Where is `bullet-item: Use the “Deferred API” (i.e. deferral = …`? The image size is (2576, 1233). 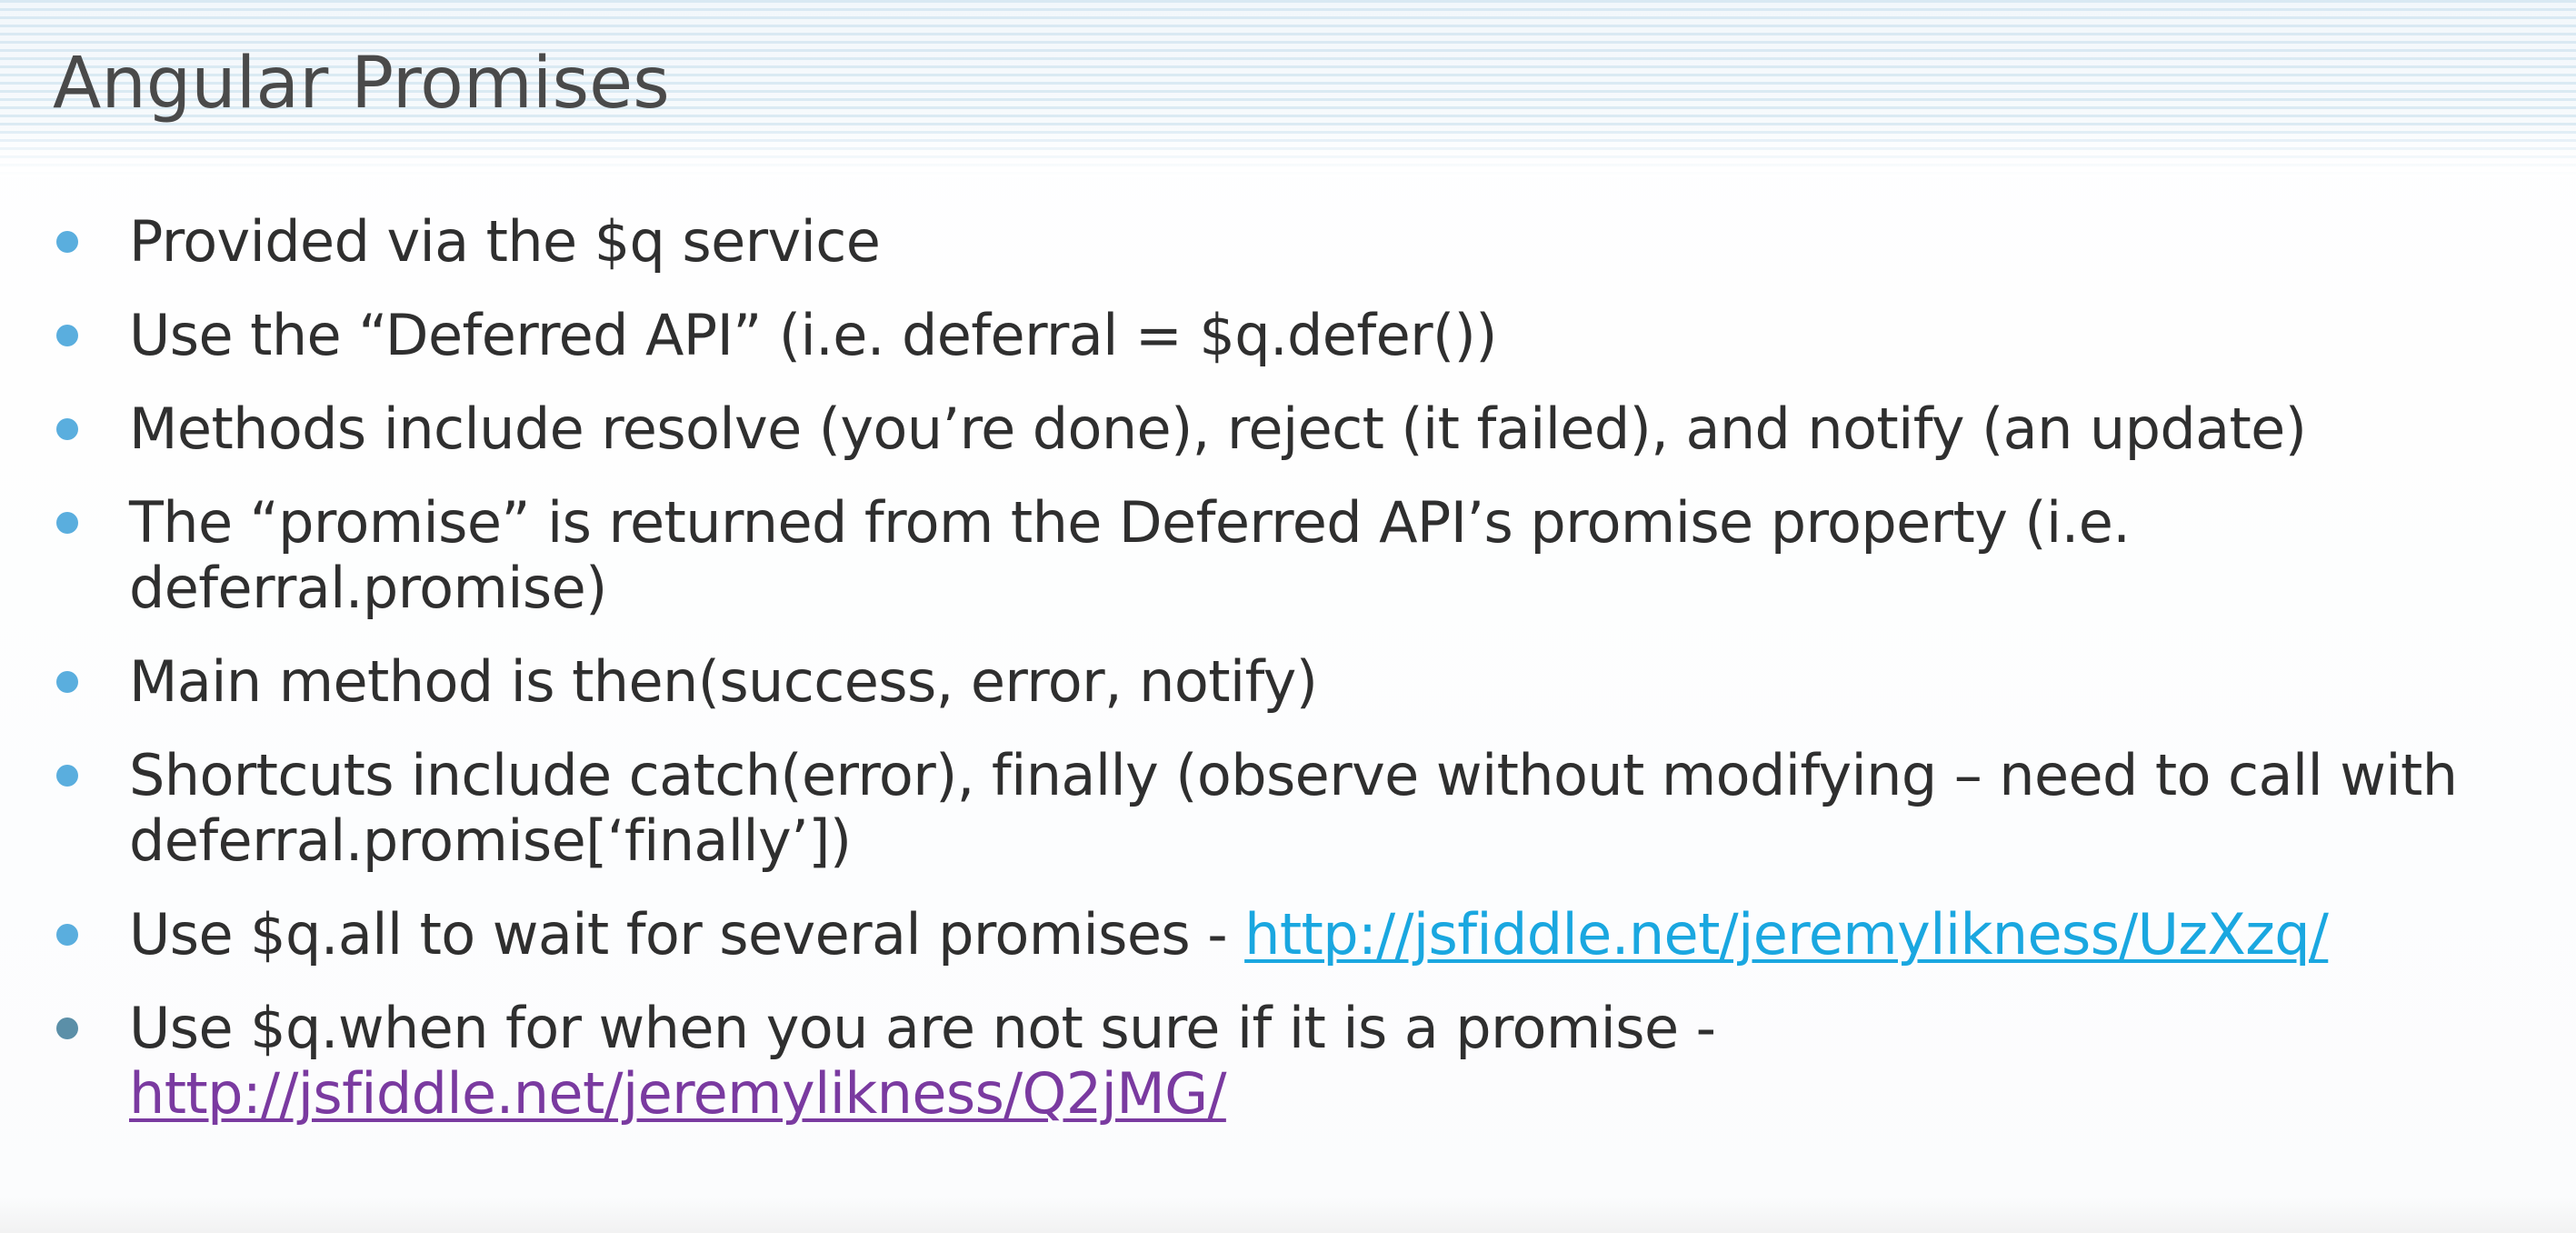 bullet-item: Use the “Deferred API” (i.e. deferral = … is located at coordinates (1300, 335).